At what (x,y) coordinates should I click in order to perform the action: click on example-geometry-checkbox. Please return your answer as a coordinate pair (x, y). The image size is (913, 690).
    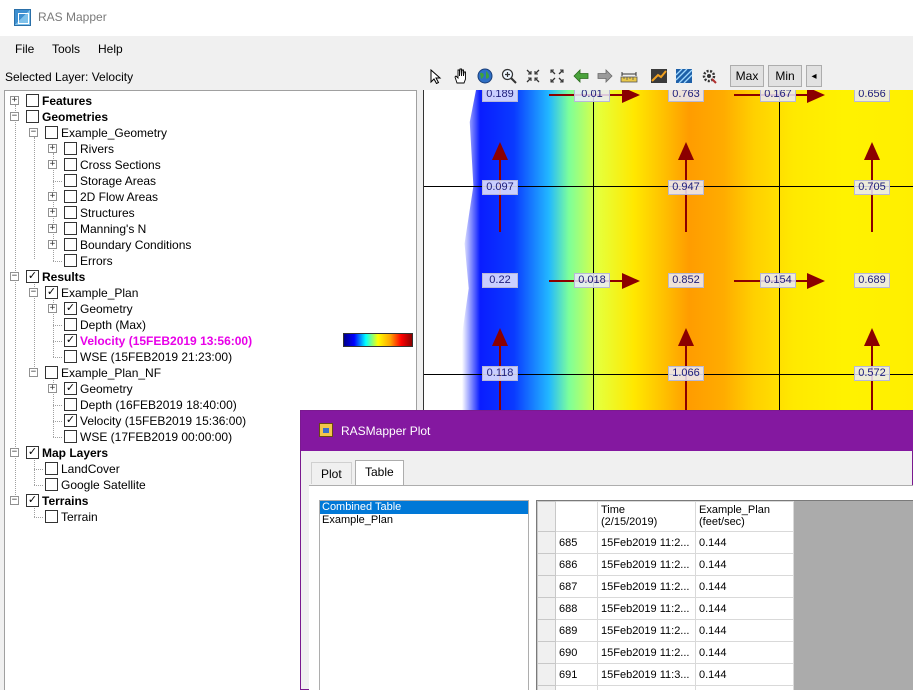
    Looking at the image, I should click on (51, 132).